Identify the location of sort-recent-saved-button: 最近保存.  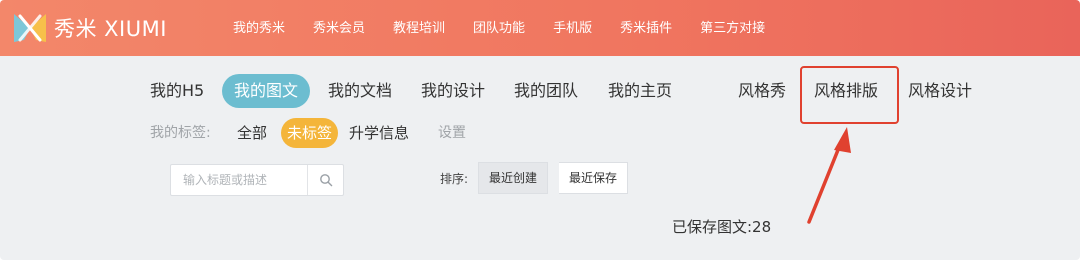
(594, 178).